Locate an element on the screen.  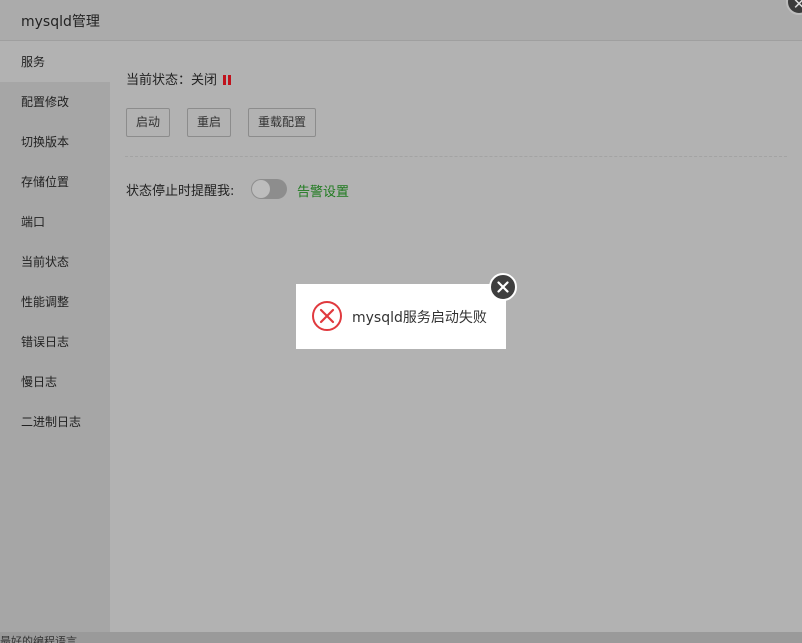
status-value: 关闭 is located at coordinates (204, 80).